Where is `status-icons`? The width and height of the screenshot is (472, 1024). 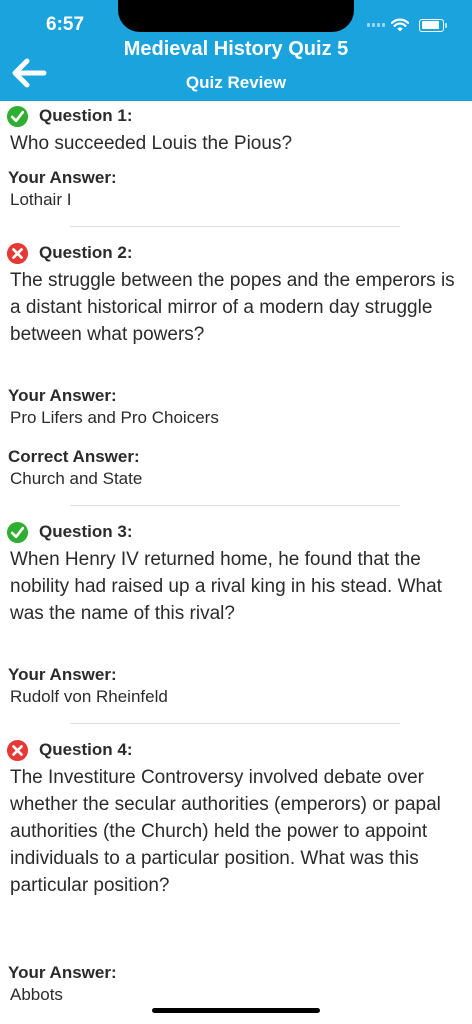 status-icons is located at coordinates (407, 25).